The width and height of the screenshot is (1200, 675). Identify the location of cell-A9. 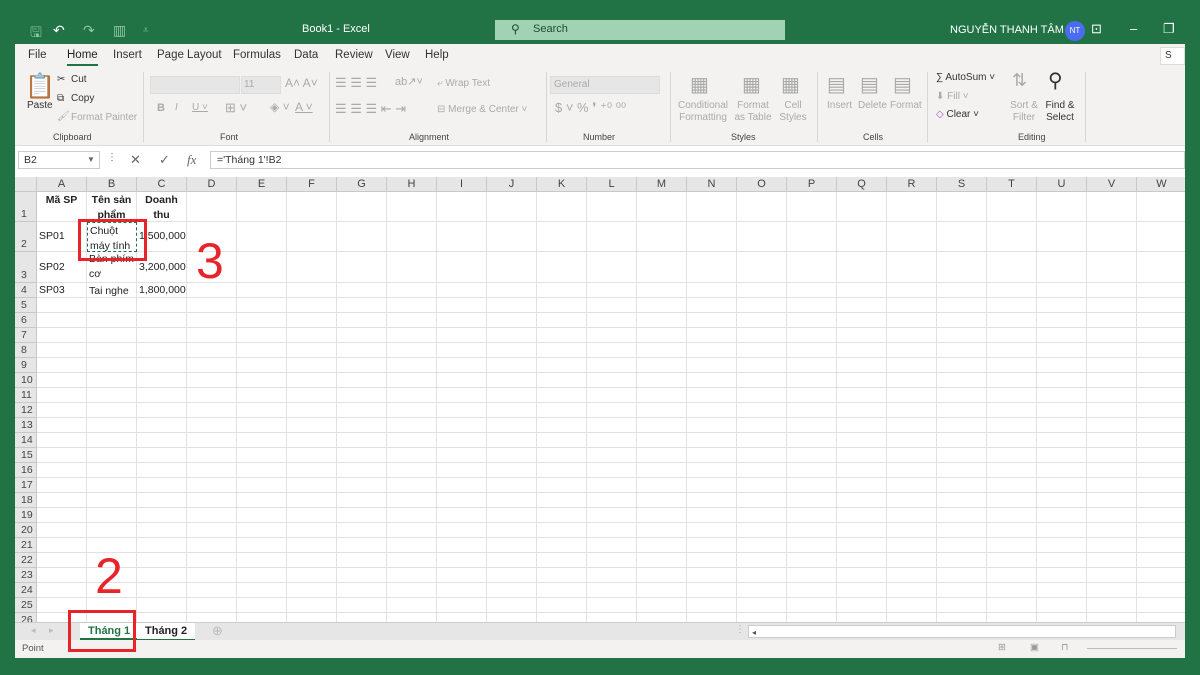
(62, 365).